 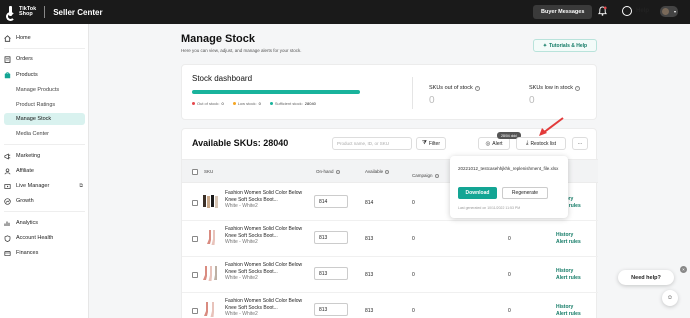 I want to click on legend-low-stock: Low stock: 0, so click(x=246, y=103).